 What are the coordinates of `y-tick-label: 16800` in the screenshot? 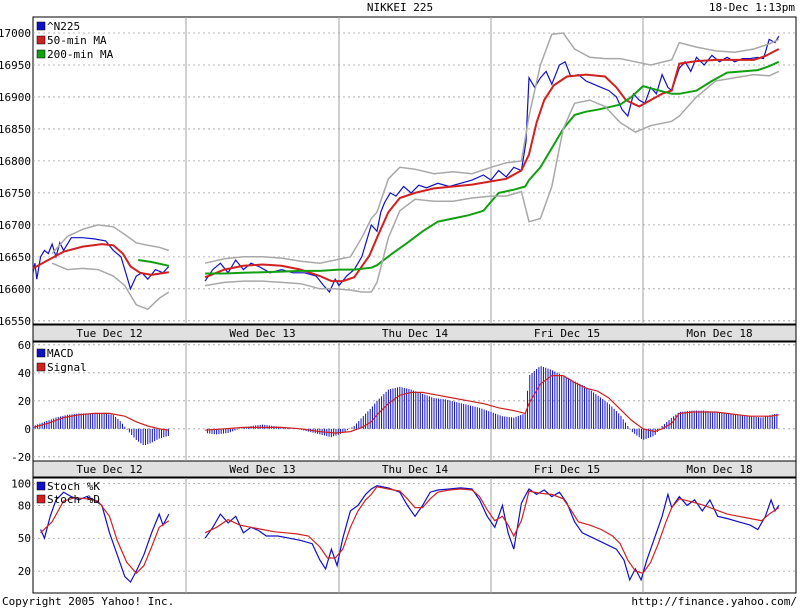 It's located at (15, 161).